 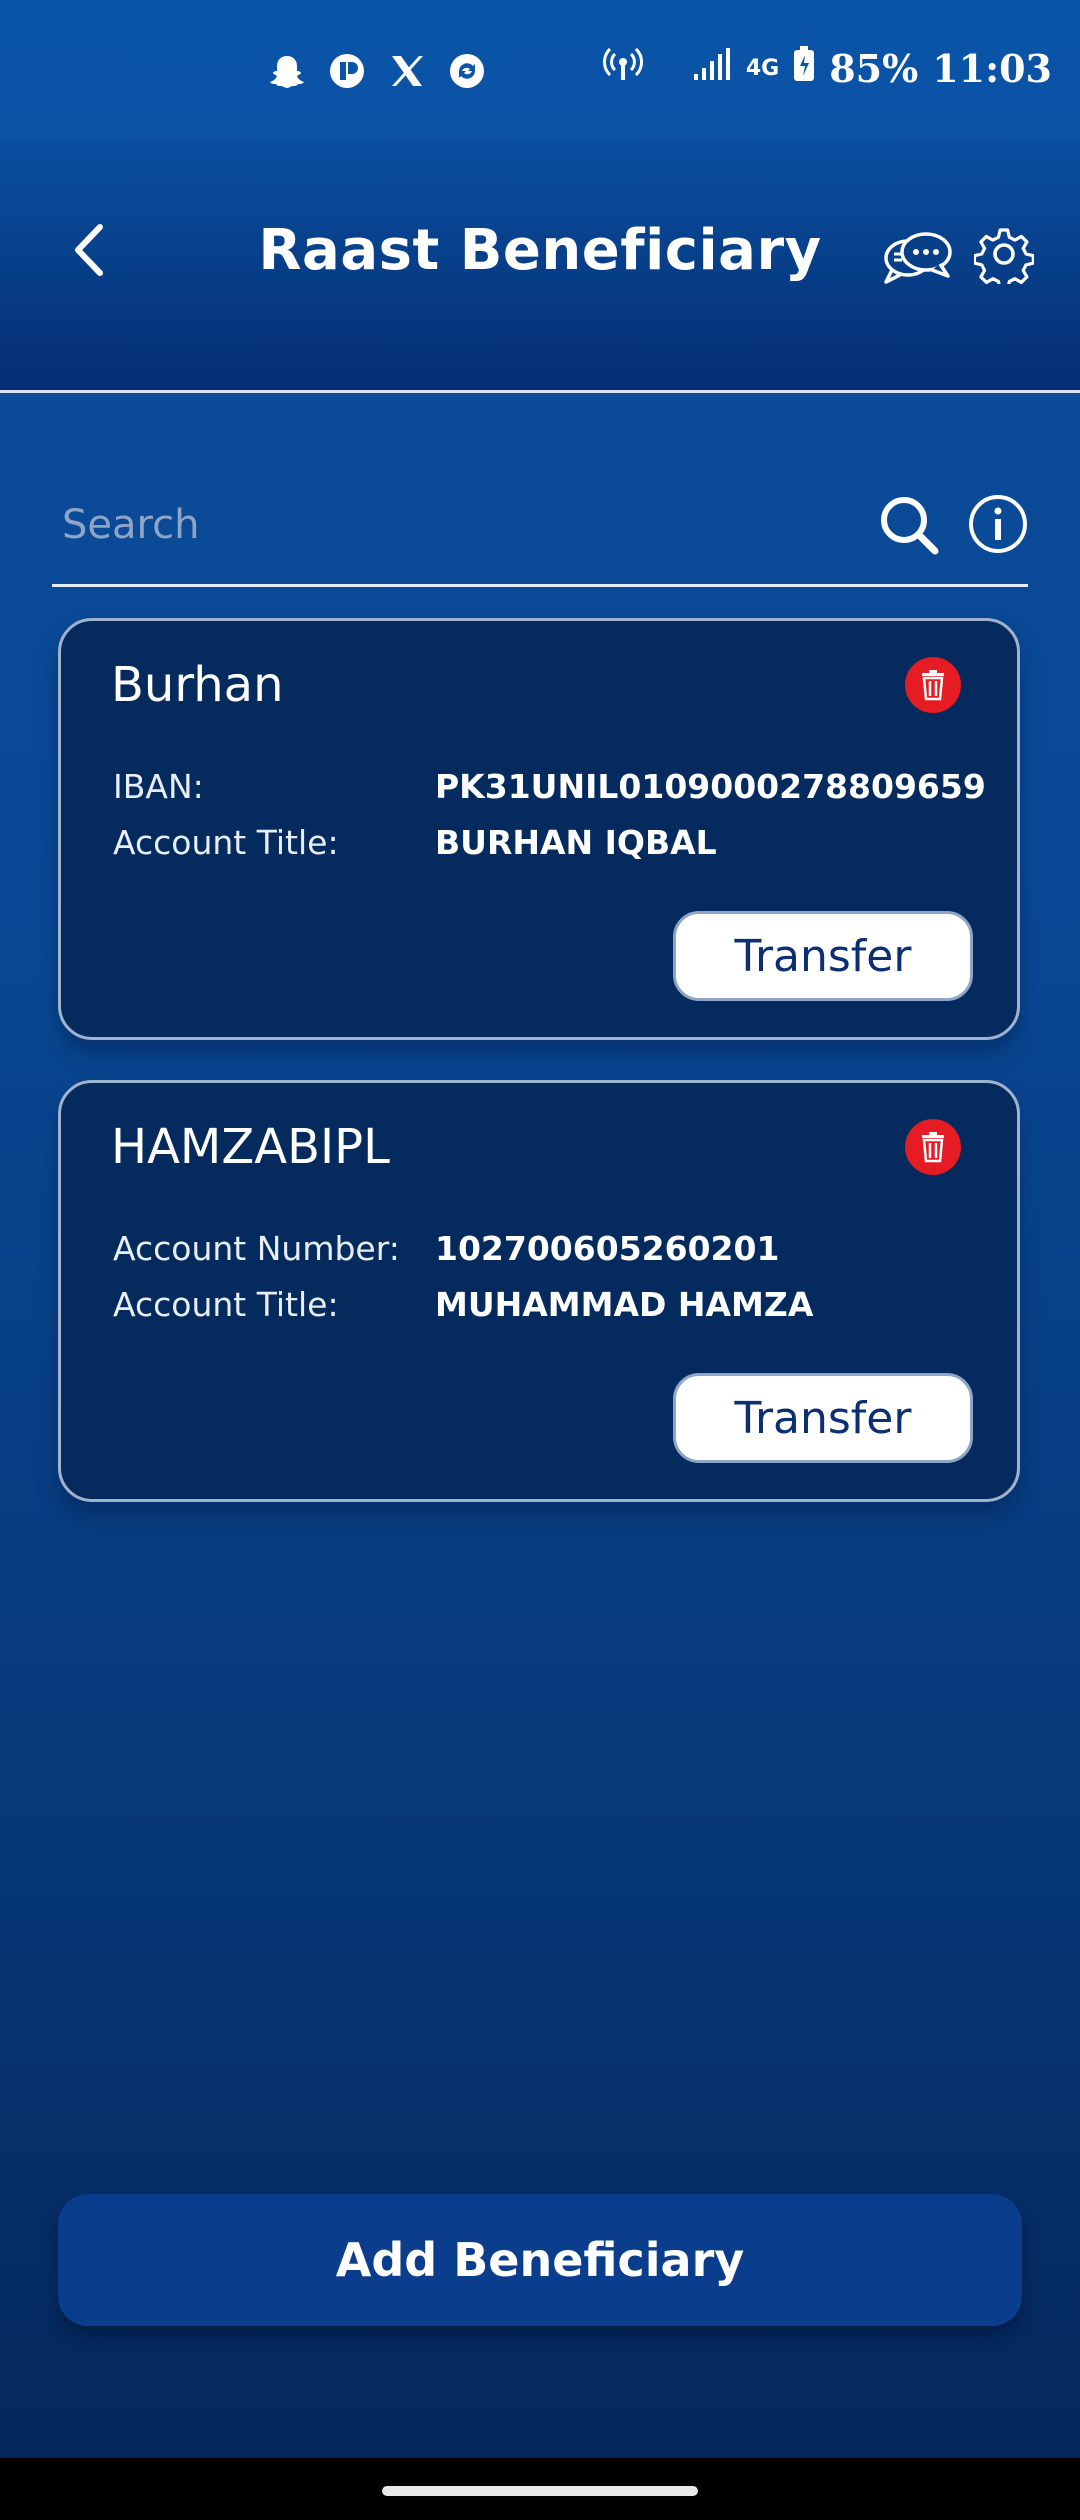 What do you see at coordinates (576, 842) in the screenshot?
I see `account-title-value: BURHAN IQBAL` at bounding box center [576, 842].